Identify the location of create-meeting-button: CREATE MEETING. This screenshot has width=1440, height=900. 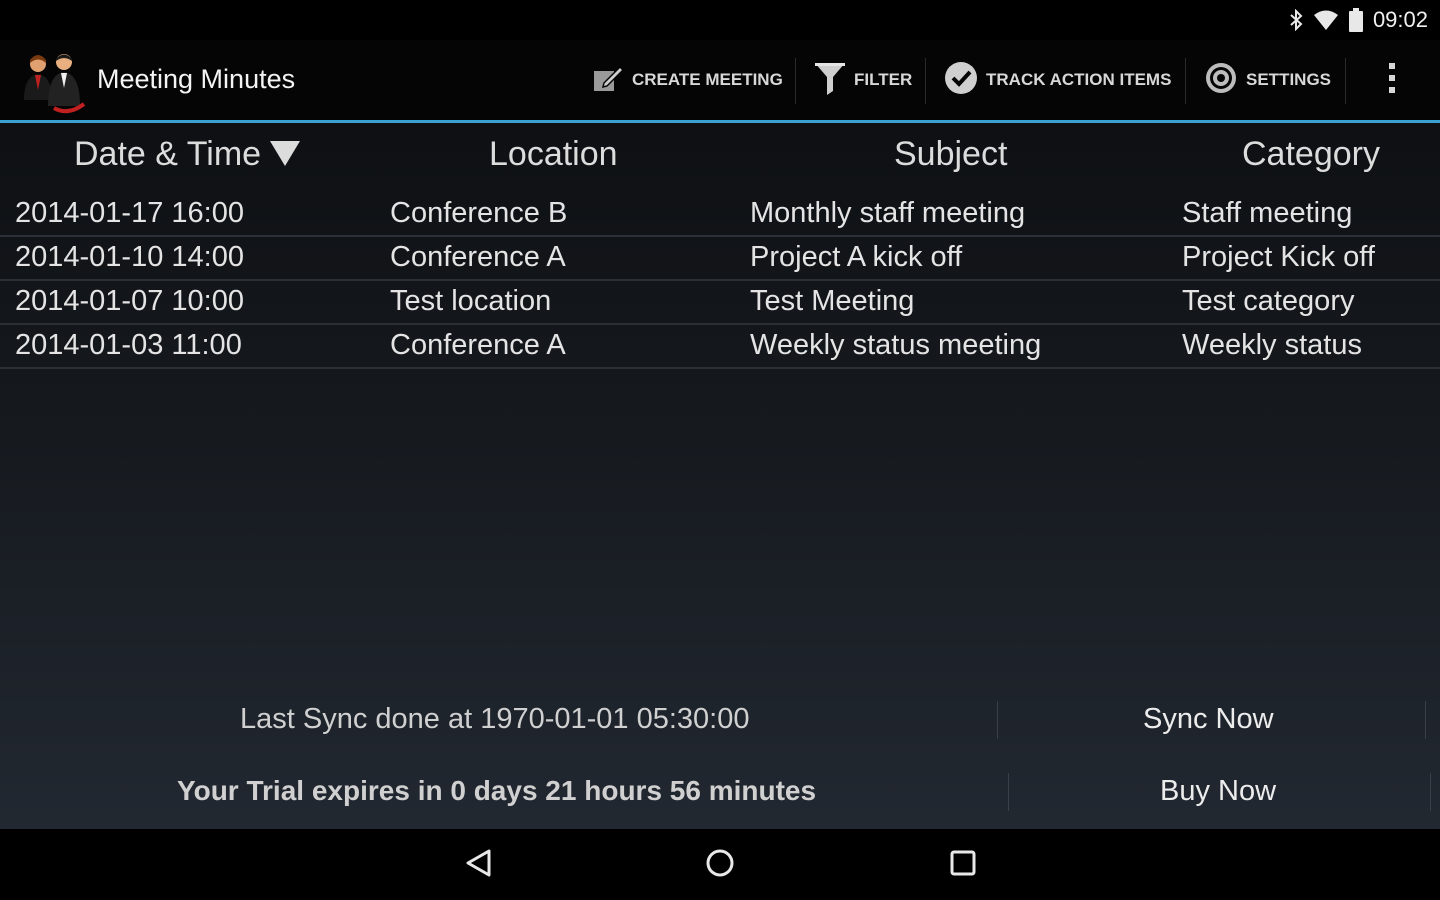
(687, 80).